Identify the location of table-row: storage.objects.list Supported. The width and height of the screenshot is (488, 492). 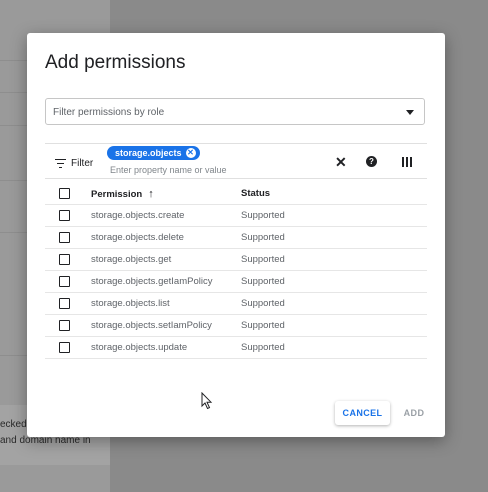
(236, 303).